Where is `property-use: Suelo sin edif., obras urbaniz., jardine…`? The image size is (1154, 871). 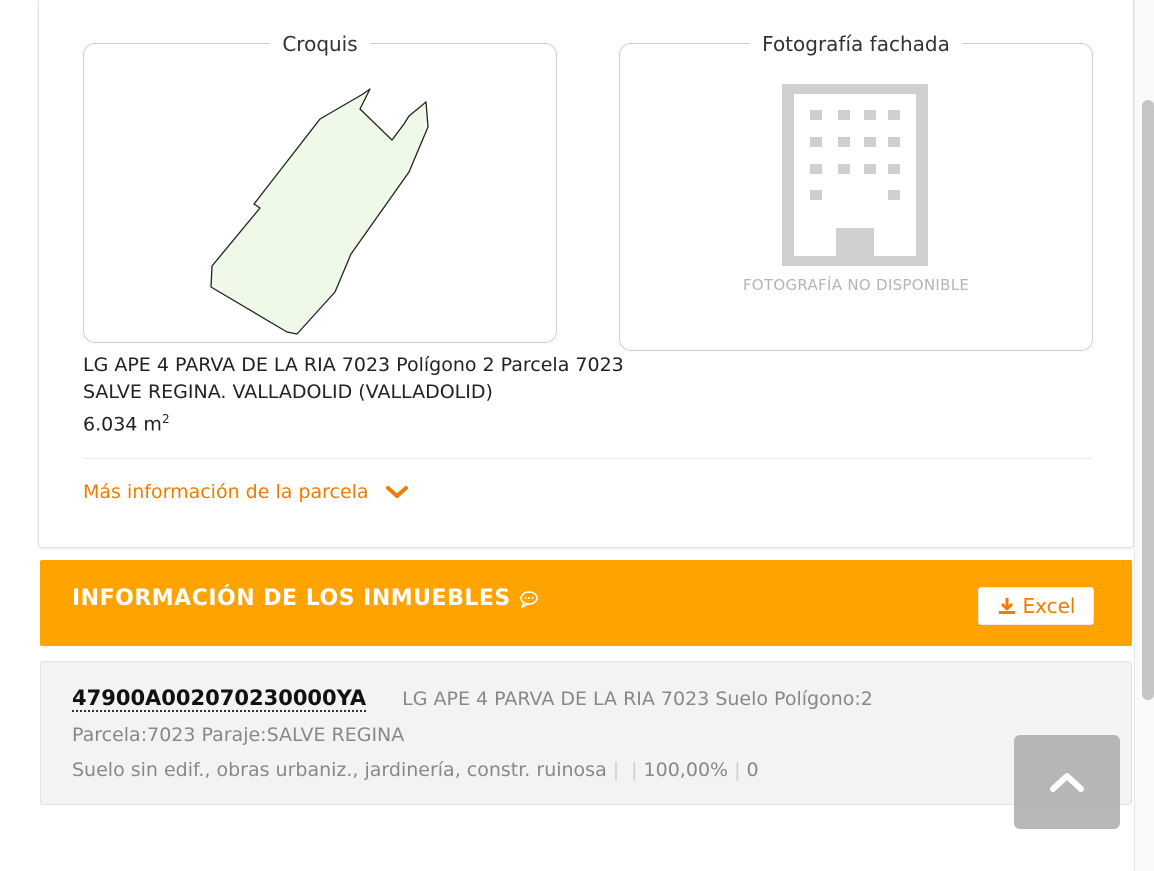
property-use: Suelo sin edif., obras urbaniz., jardine… is located at coordinates (339, 770).